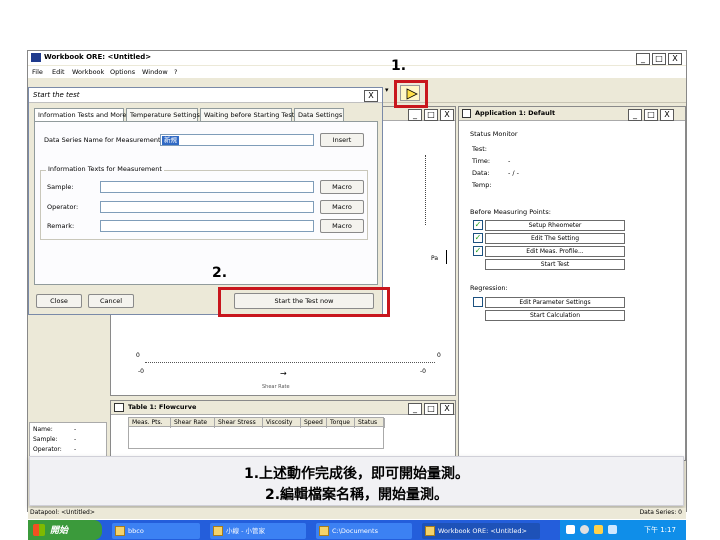 This screenshot has height=540, width=720. What do you see at coordinates (36, 57) in the screenshot?
I see `app-logo-icon` at bounding box center [36, 57].